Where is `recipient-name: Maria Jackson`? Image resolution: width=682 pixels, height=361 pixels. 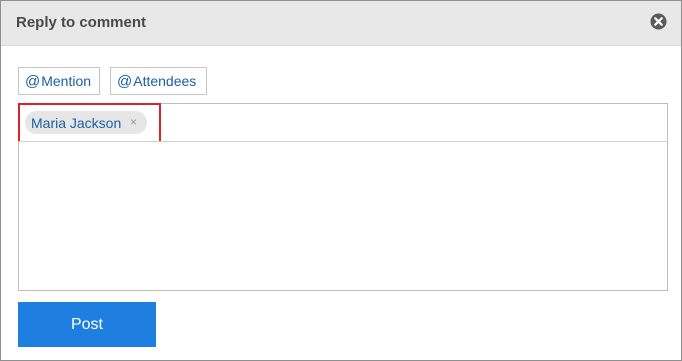 recipient-name: Maria Jackson is located at coordinates (76, 122).